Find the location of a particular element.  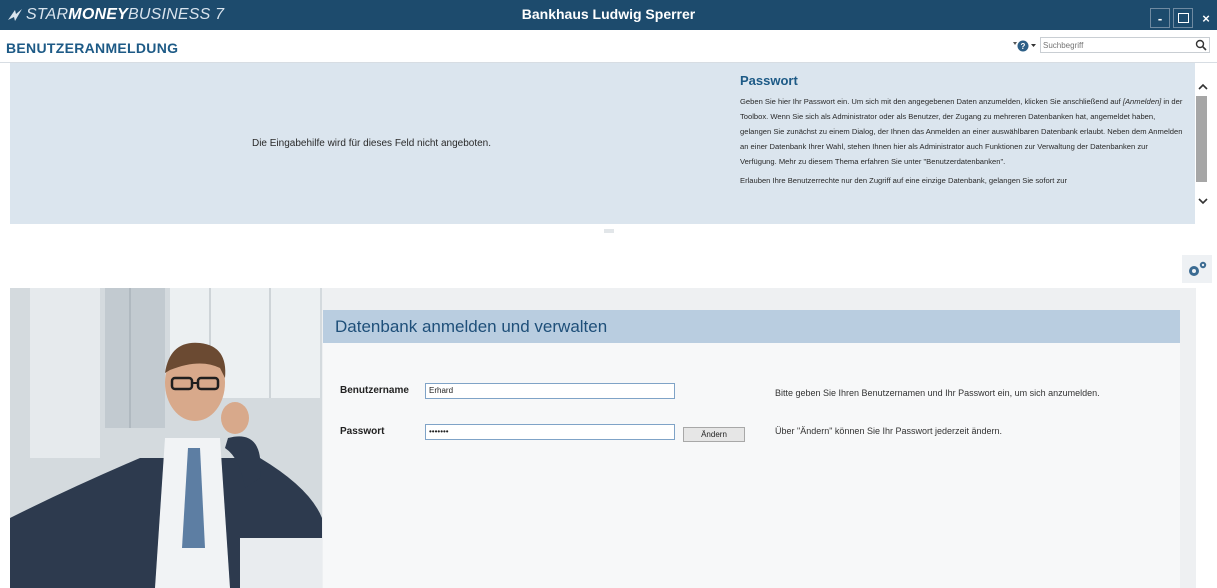

password-label: Passwort is located at coordinates (362, 431).